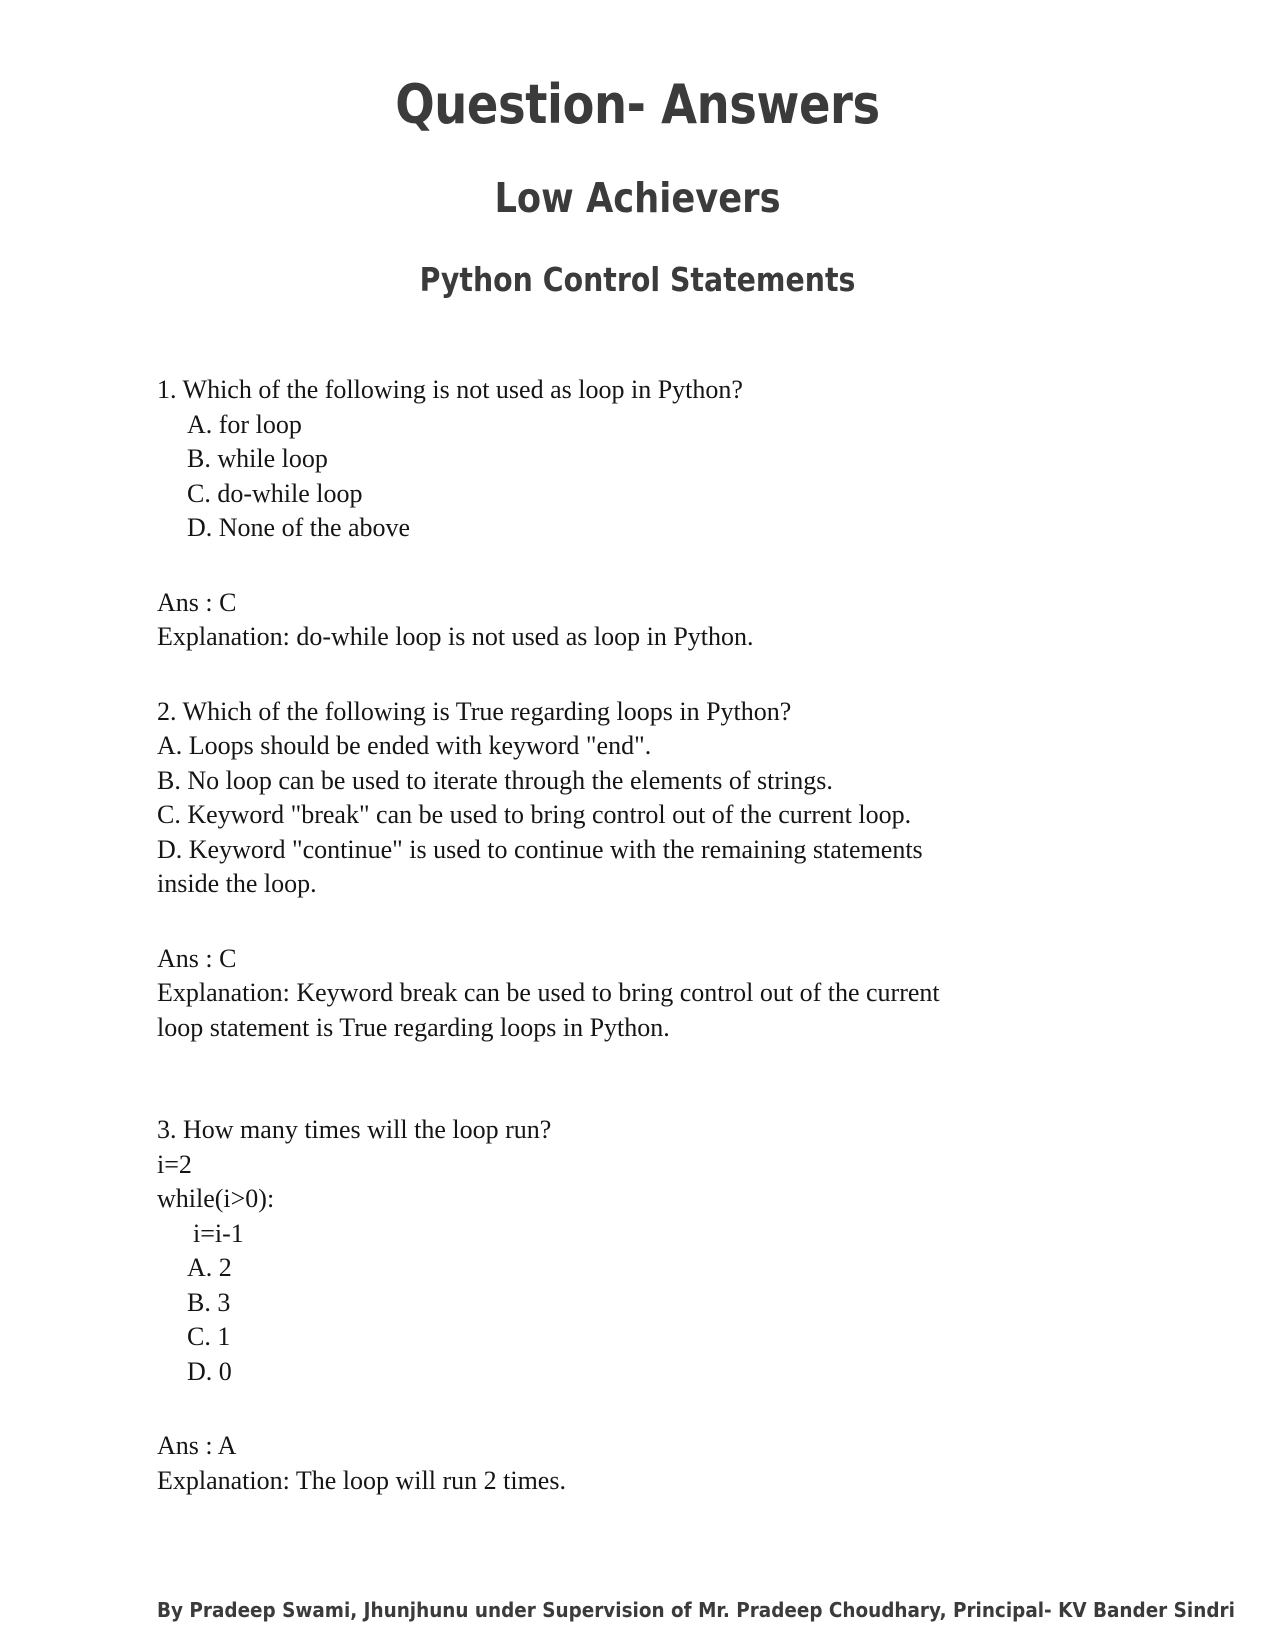 This screenshot has width=1275, height=1650. I want to click on page-title: Question- Answers, so click(637, 104).